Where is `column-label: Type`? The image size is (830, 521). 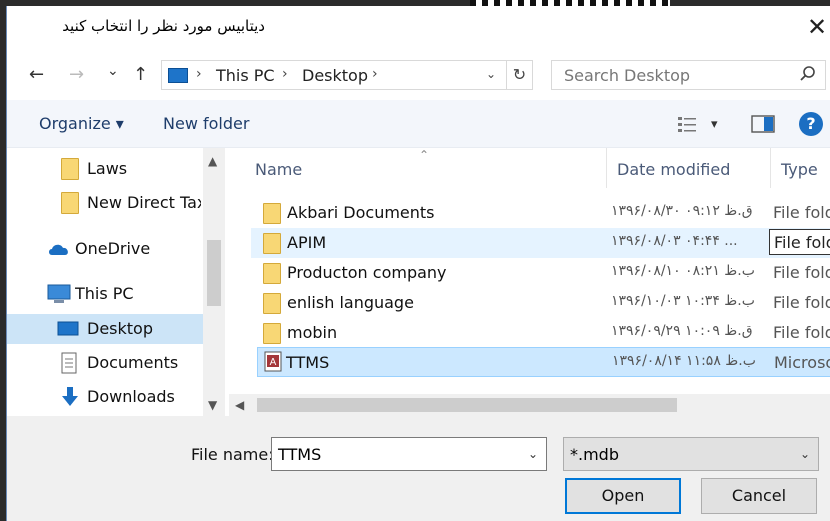 column-label: Type is located at coordinates (799, 169).